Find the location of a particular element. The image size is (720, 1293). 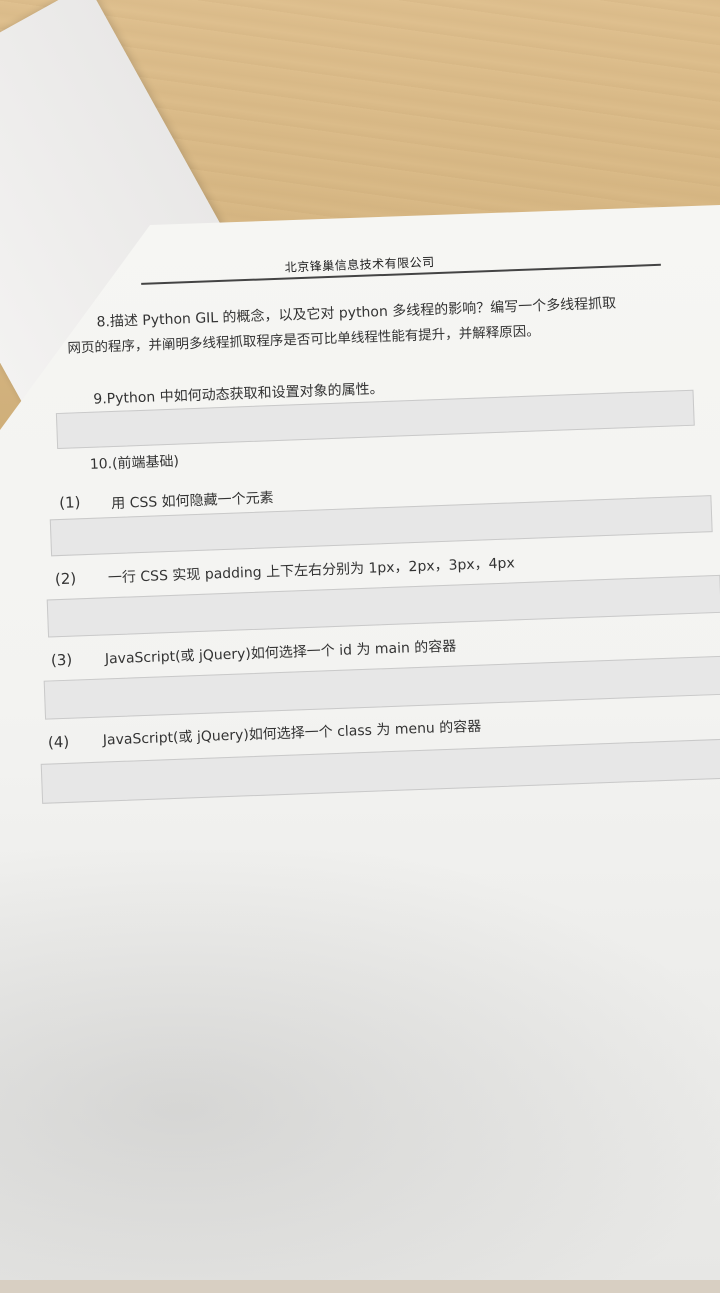

question-10-1-number: (1) is located at coordinates (69, 503).